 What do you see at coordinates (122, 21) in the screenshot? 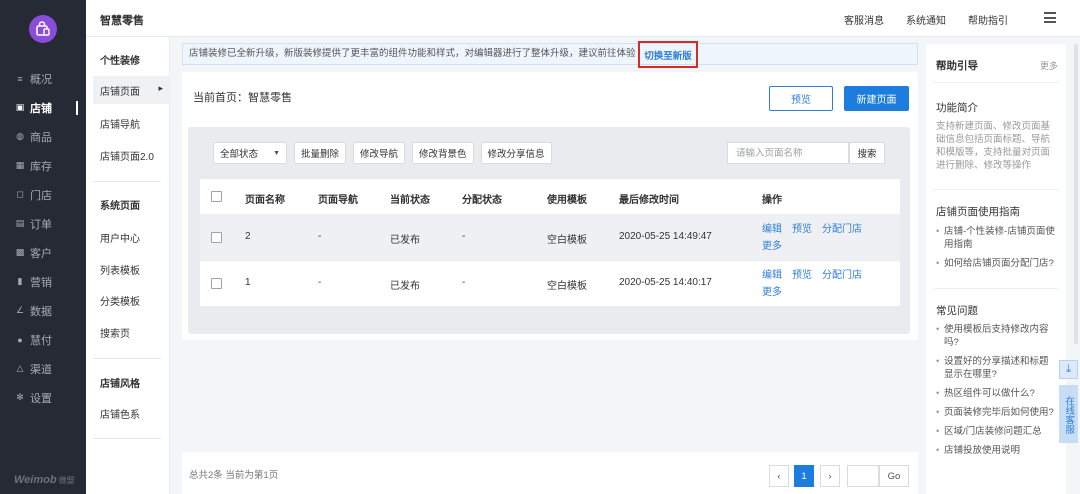
I see `app-title: 智慧零售` at bounding box center [122, 21].